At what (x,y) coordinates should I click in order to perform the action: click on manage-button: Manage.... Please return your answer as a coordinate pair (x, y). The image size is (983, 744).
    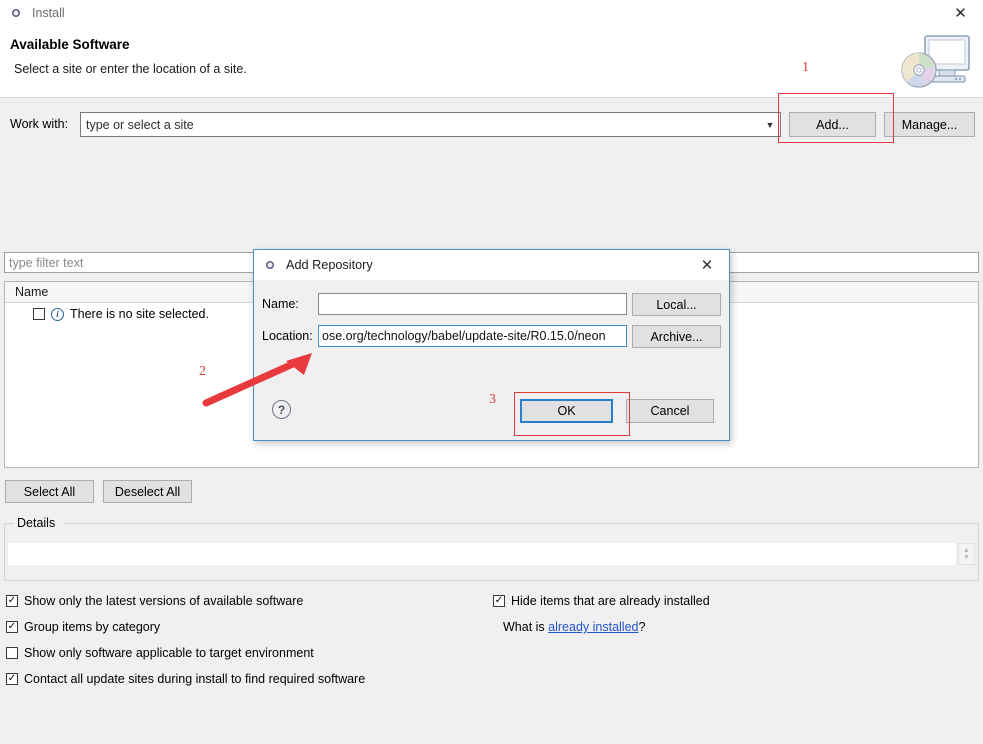
    Looking at the image, I should click on (929, 124).